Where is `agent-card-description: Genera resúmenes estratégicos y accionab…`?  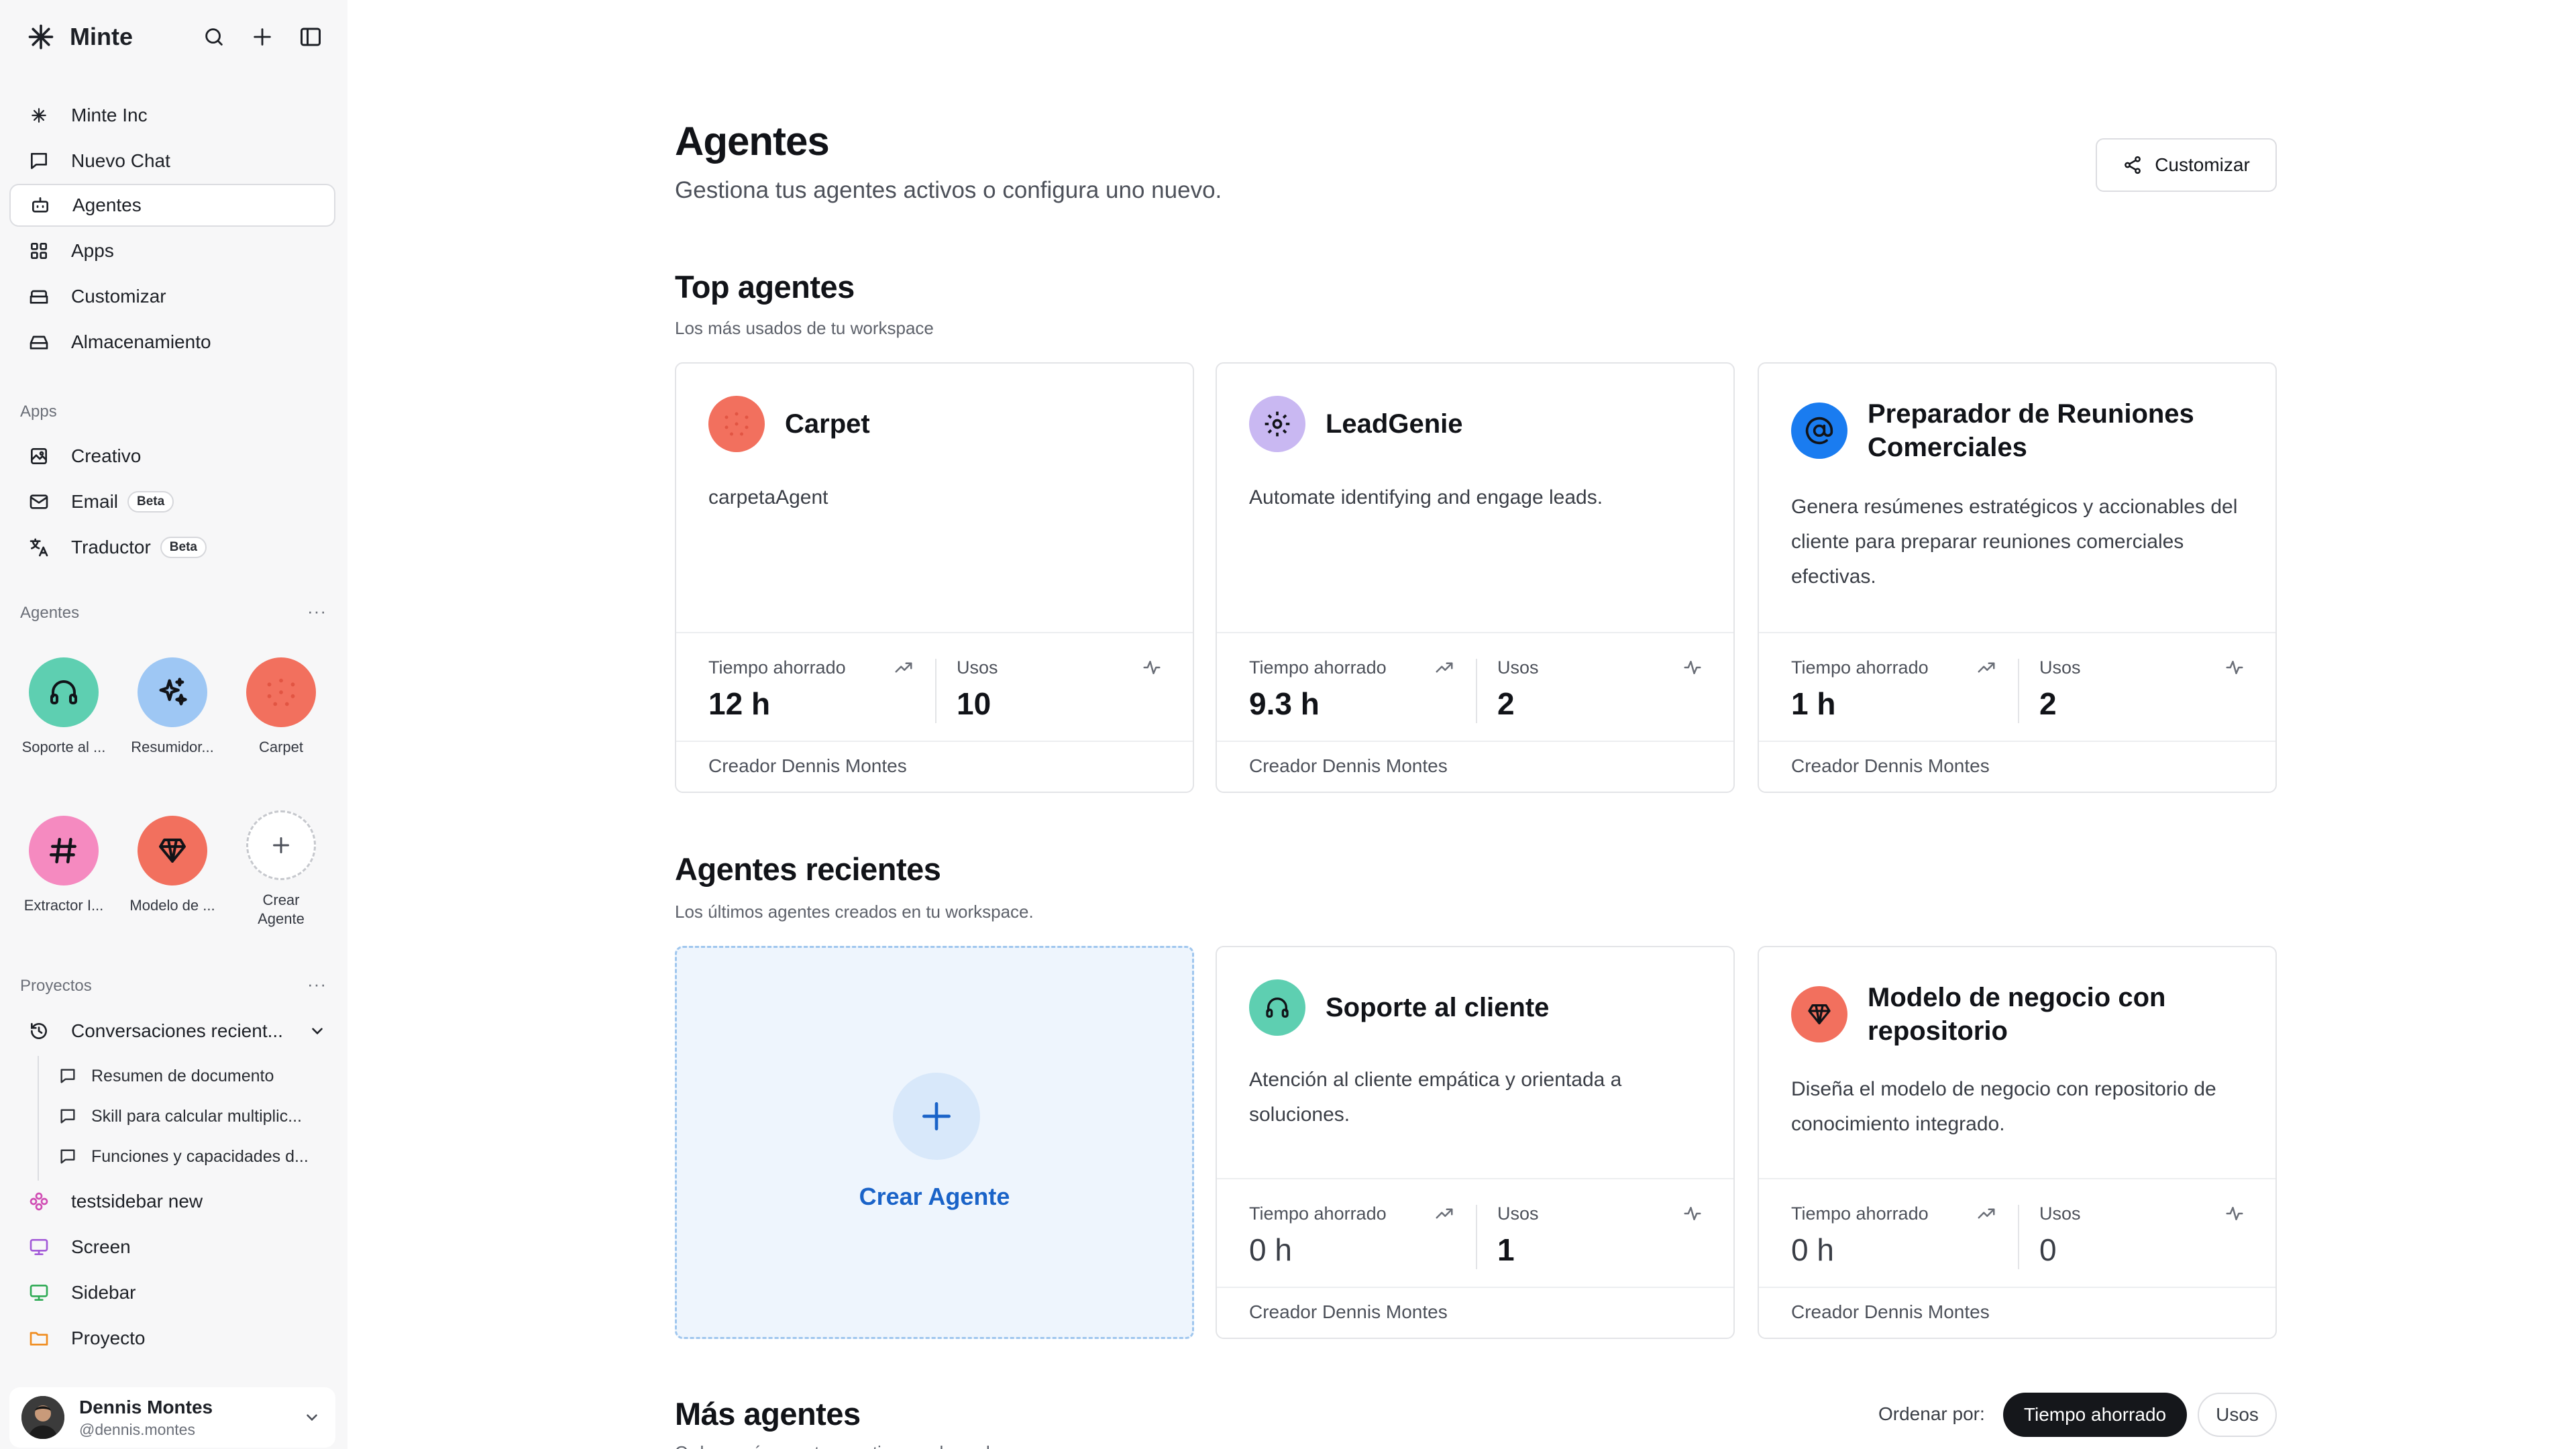
agent-card-description: Genera resúmenes estratégicos y accionab… is located at coordinates (2014, 542).